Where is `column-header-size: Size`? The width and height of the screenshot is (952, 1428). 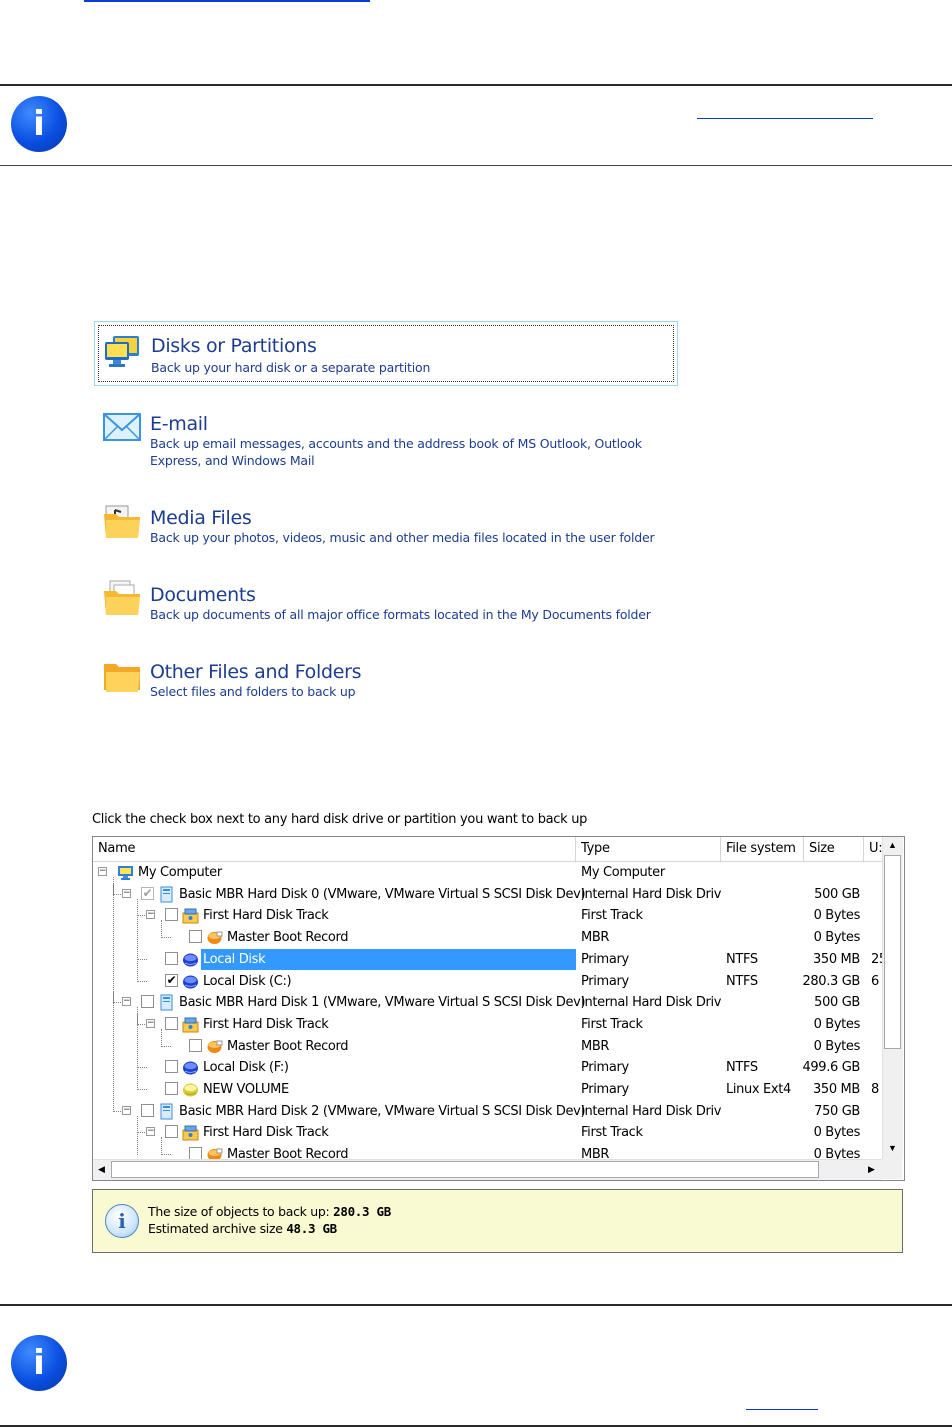
column-header-size: Size is located at coordinates (834, 849).